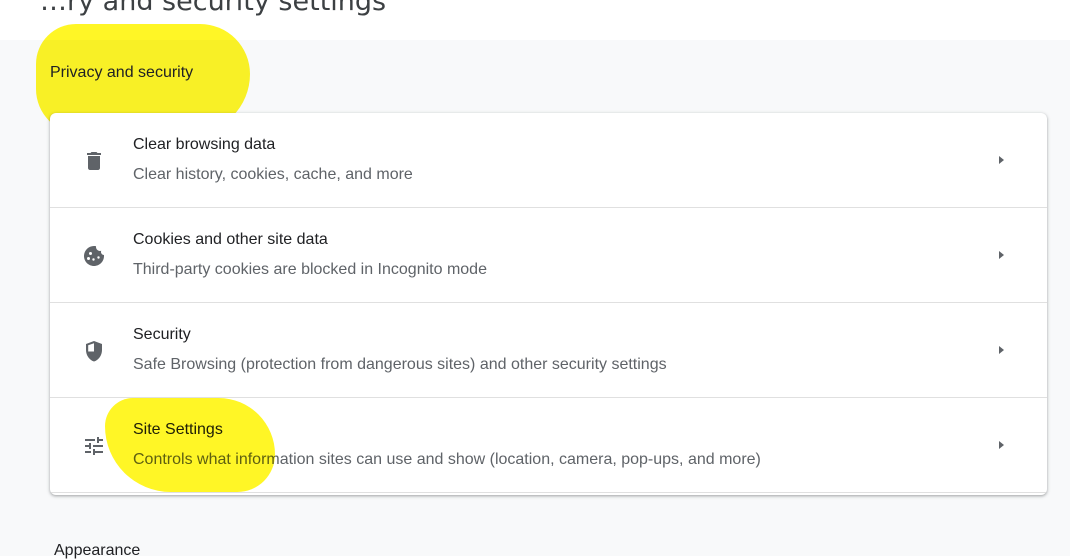 This screenshot has height=560, width=1070. I want to click on section-title-appearance: Appearance, so click(97, 550).